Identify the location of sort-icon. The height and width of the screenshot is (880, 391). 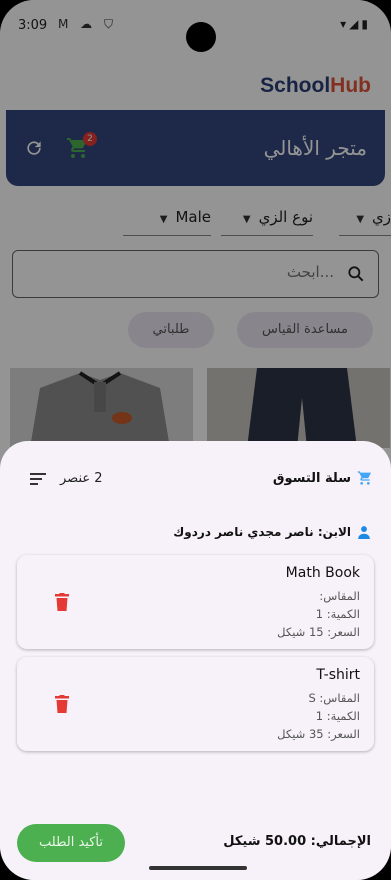
(38, 479).